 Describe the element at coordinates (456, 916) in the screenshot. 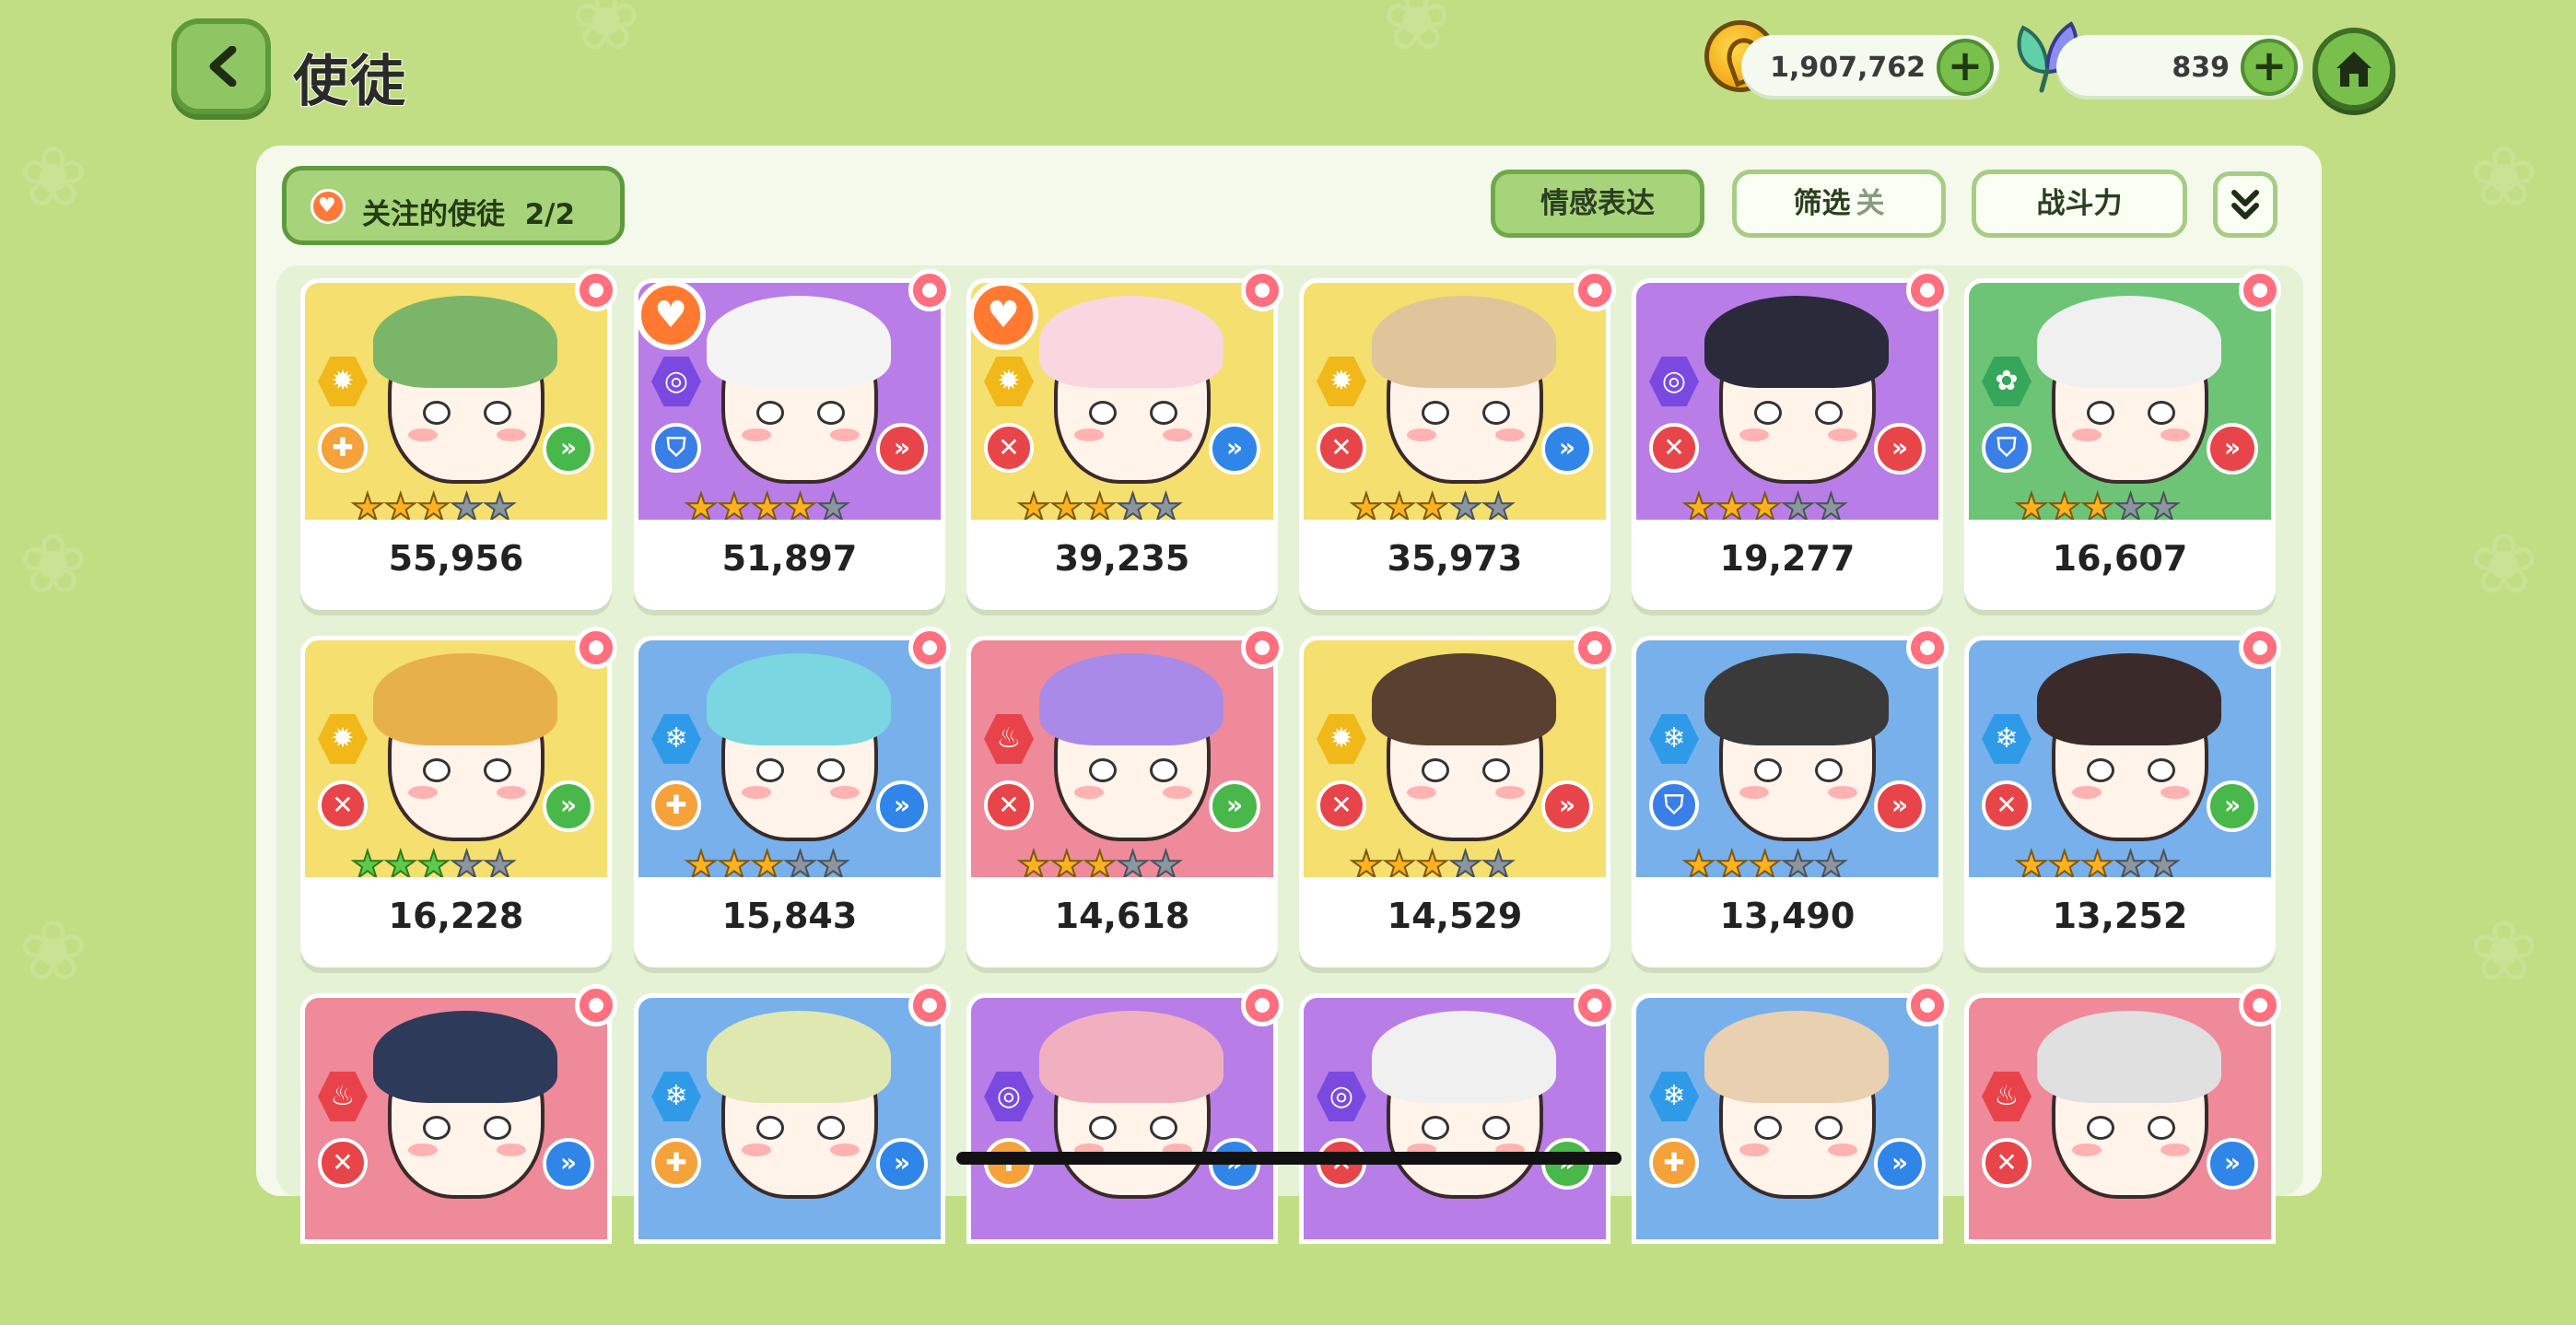

I see `combat-power: 16,228` at that location.